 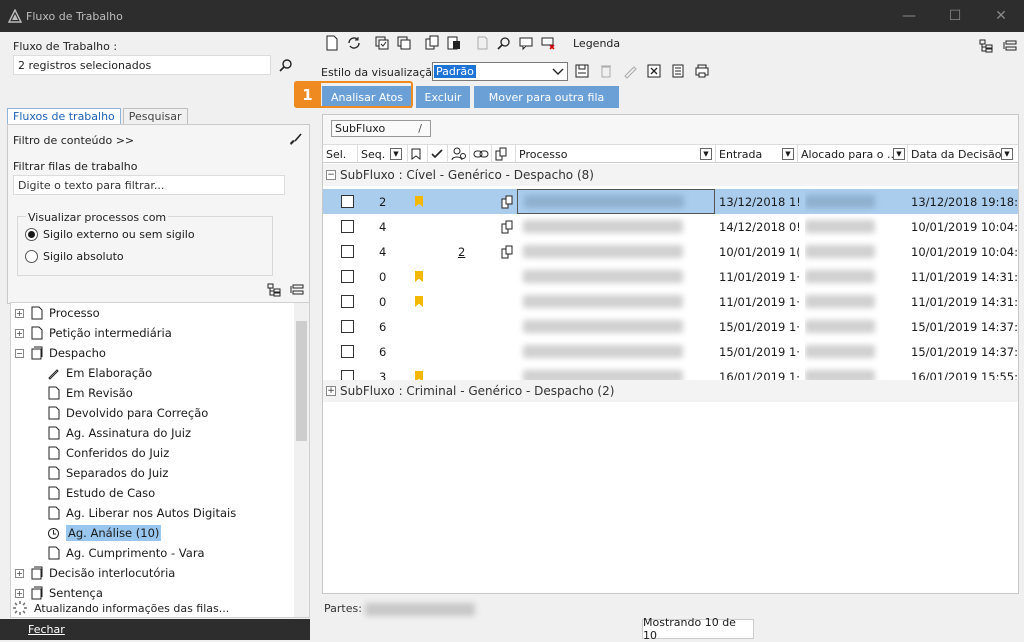 What do you see at coordinates (95, 573) in the screenshot?
I see `tree-item: + Decisão interlocutória` at bounding box center [95, 573].